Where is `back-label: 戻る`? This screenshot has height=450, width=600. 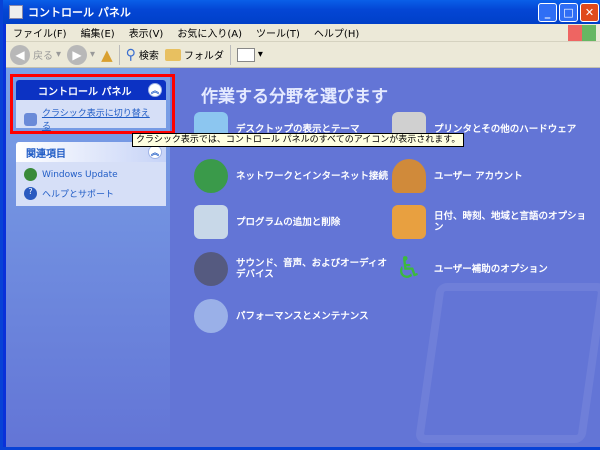
back-label: 戻る is located at coordinates (43, 56).